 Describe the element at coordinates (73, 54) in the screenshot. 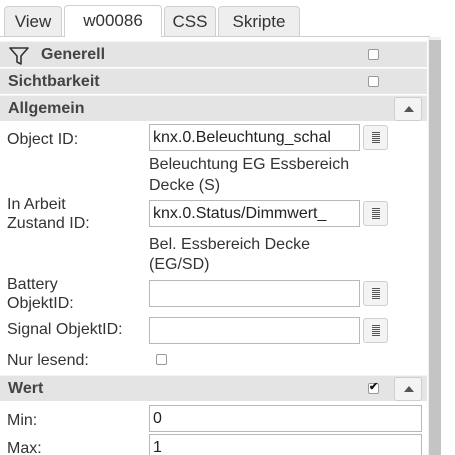

I see `group-generell-label: Generell` at that location.